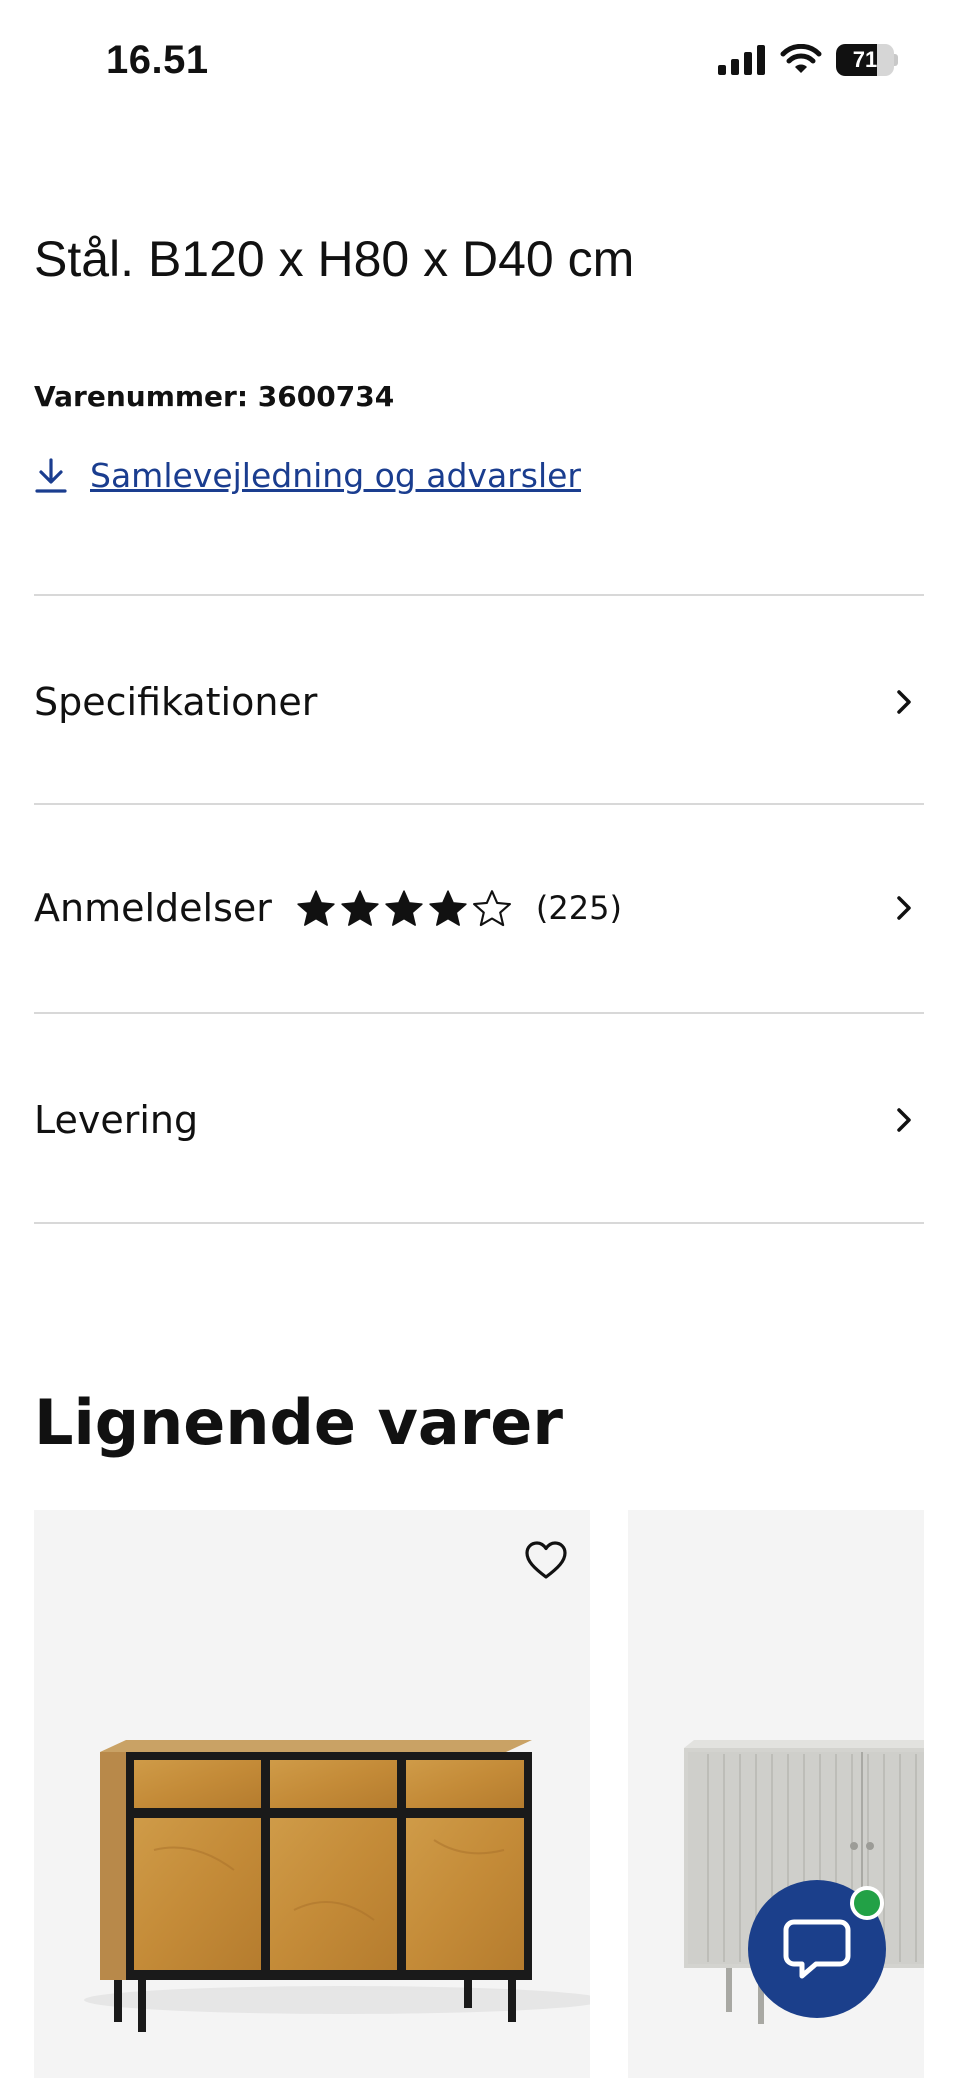 This screenshot has height=2078, width=960. I want to click on accordion-specifications: Specifikationer, so click(479, 702).